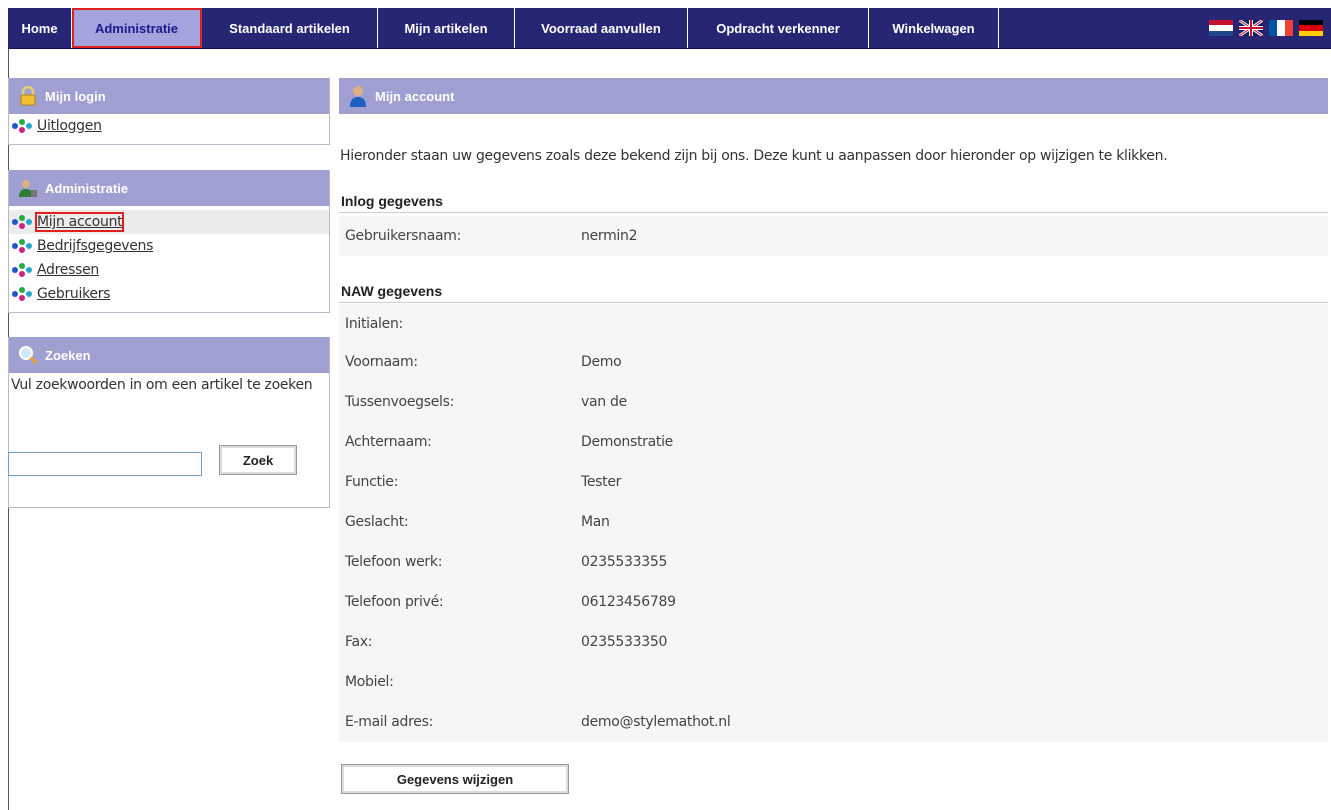 The height and width of the screenshot is (810, 1331). I want to click on tab-voorraad-aanvullen: Voorraad aanvullen, so click(601, 28).